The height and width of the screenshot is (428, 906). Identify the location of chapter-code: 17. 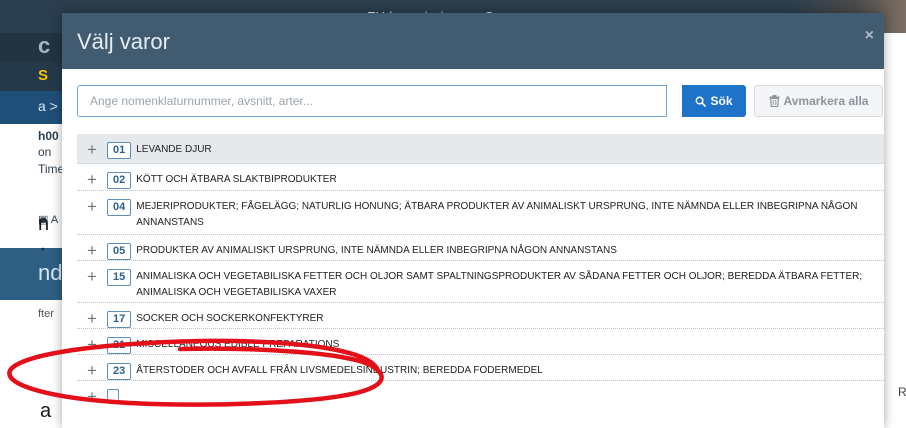
(119, 319).